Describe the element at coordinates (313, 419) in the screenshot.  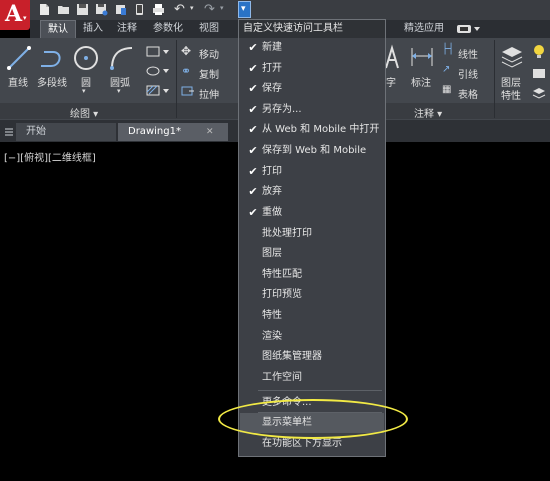
I see `highlight-ellipse` at that location.